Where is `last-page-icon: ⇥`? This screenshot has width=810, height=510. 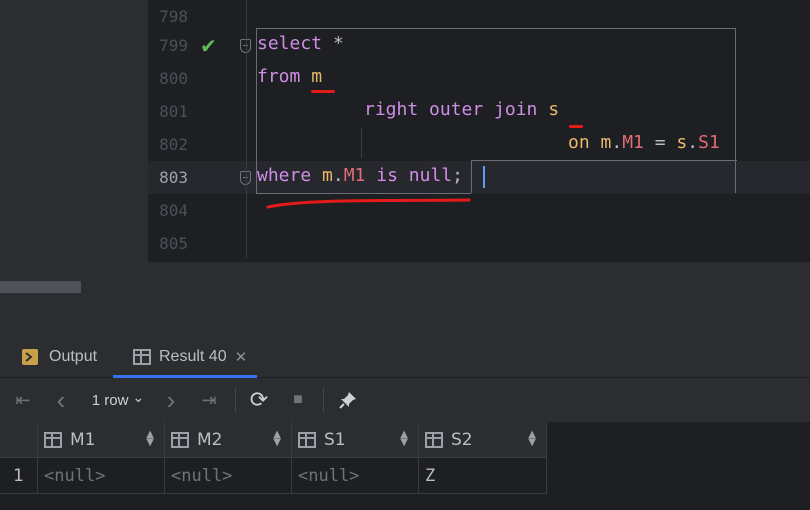 last-page-icon: ⇥ is located at coordinates (209, 399).